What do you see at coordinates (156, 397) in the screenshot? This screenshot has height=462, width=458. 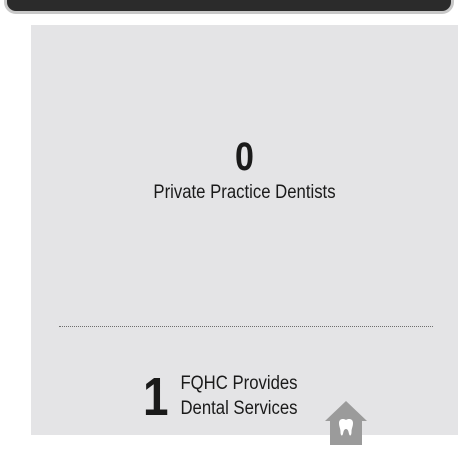 I see `fqhc-count: 1` at bounding box center [156, 397].